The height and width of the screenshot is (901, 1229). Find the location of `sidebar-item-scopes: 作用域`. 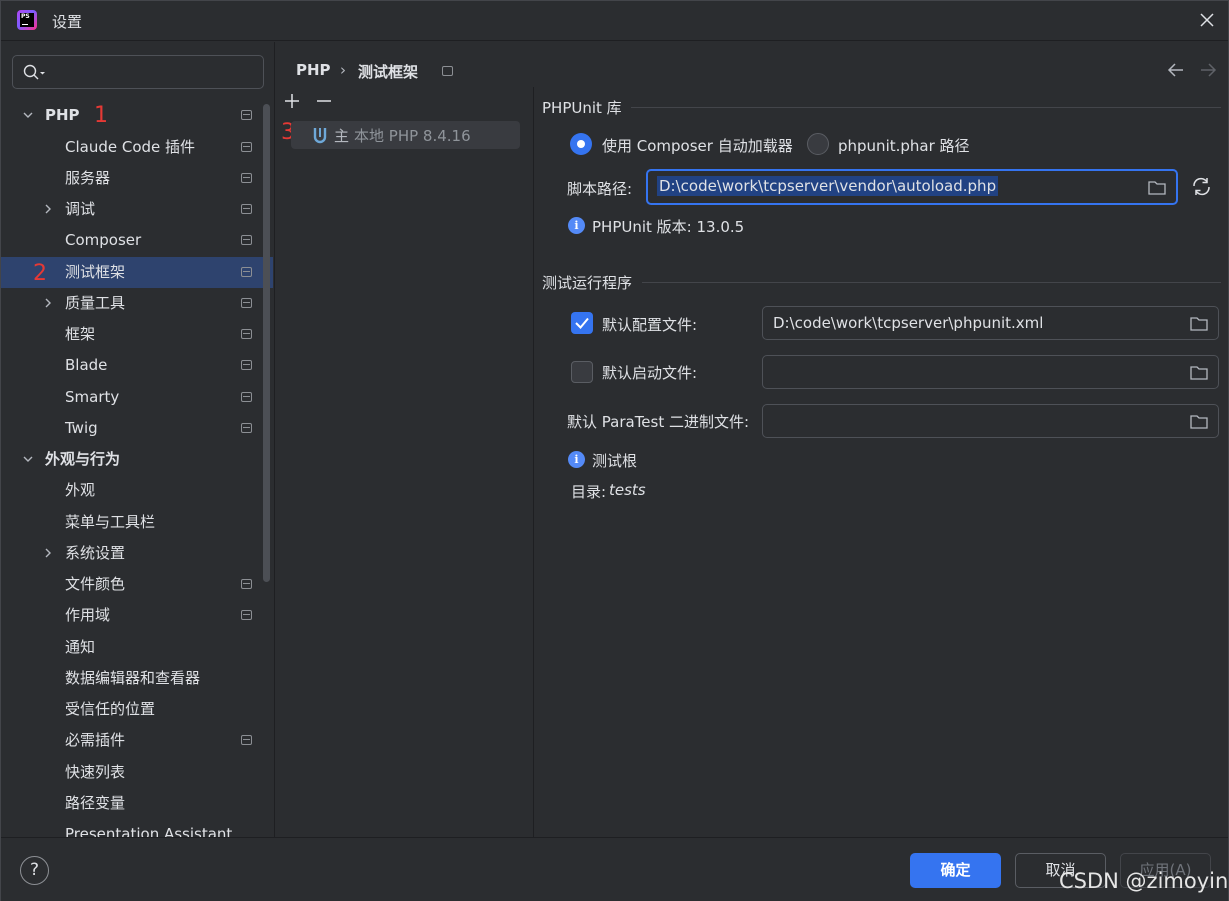

sidebar-item-scopes: 作用域 is located at coordinates (137, 615).